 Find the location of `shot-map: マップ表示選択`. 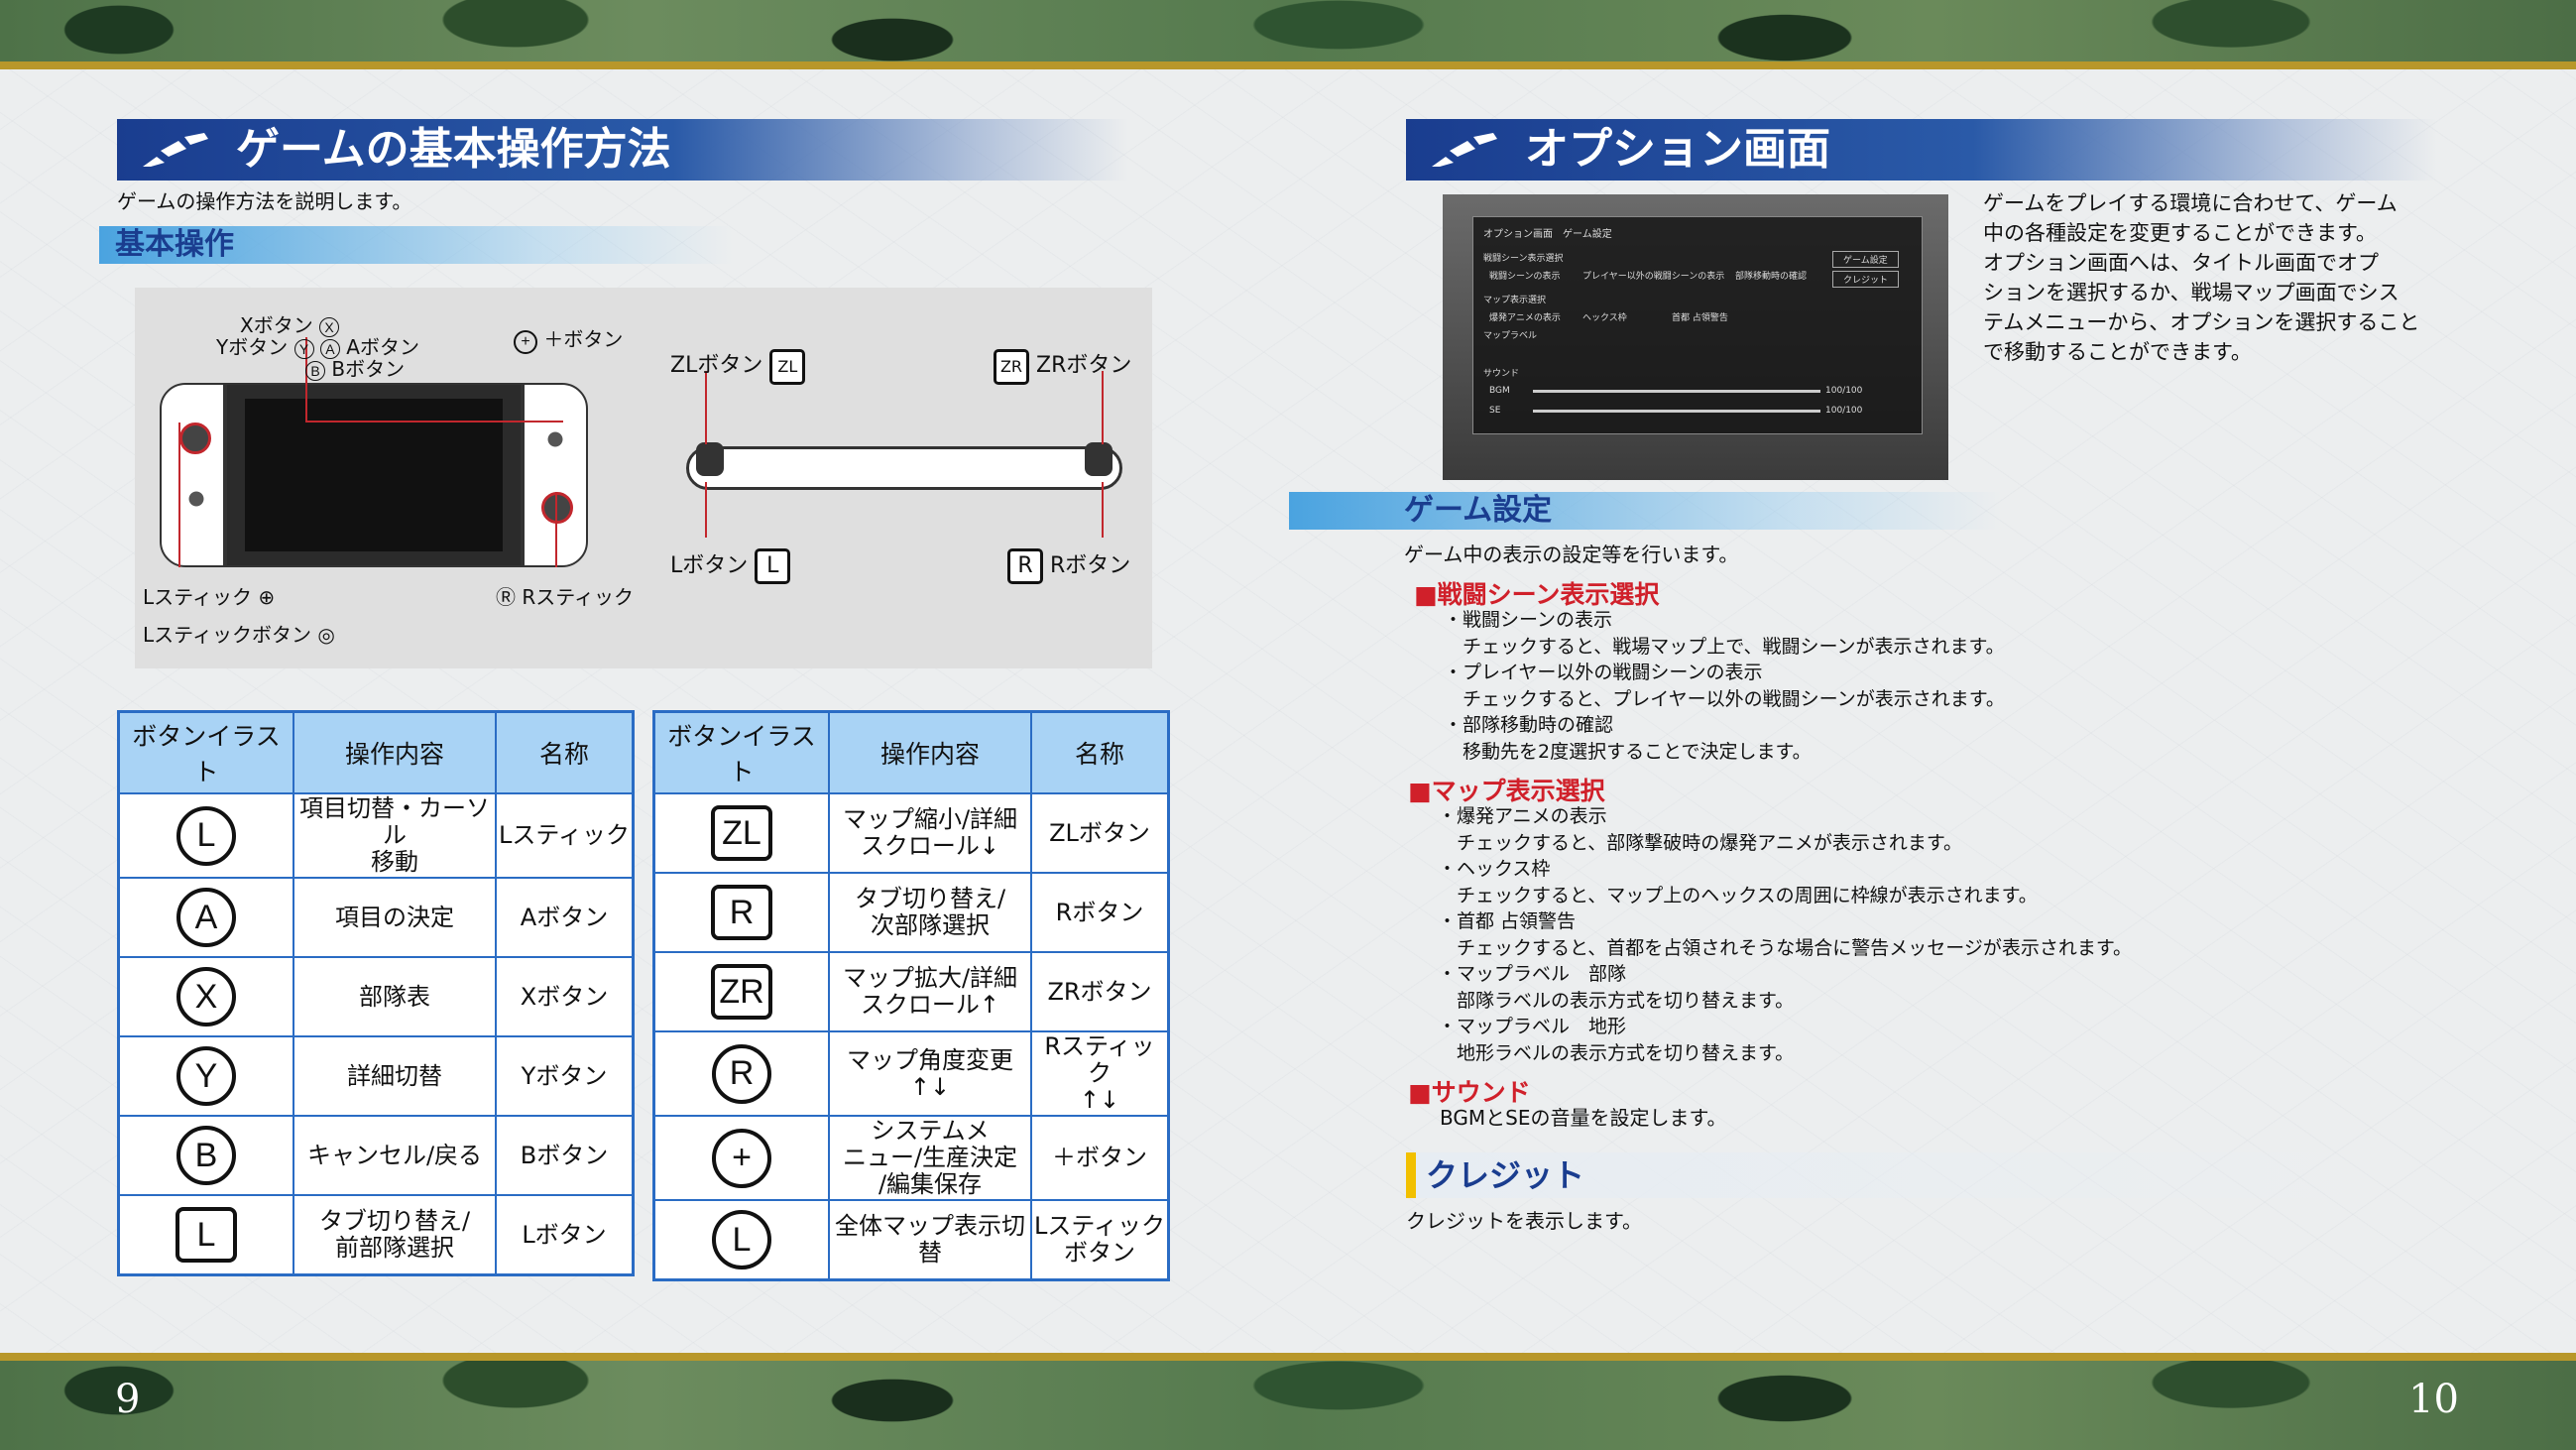

shot-map: マップ表示選択 is located at coordinates (1515, 300).